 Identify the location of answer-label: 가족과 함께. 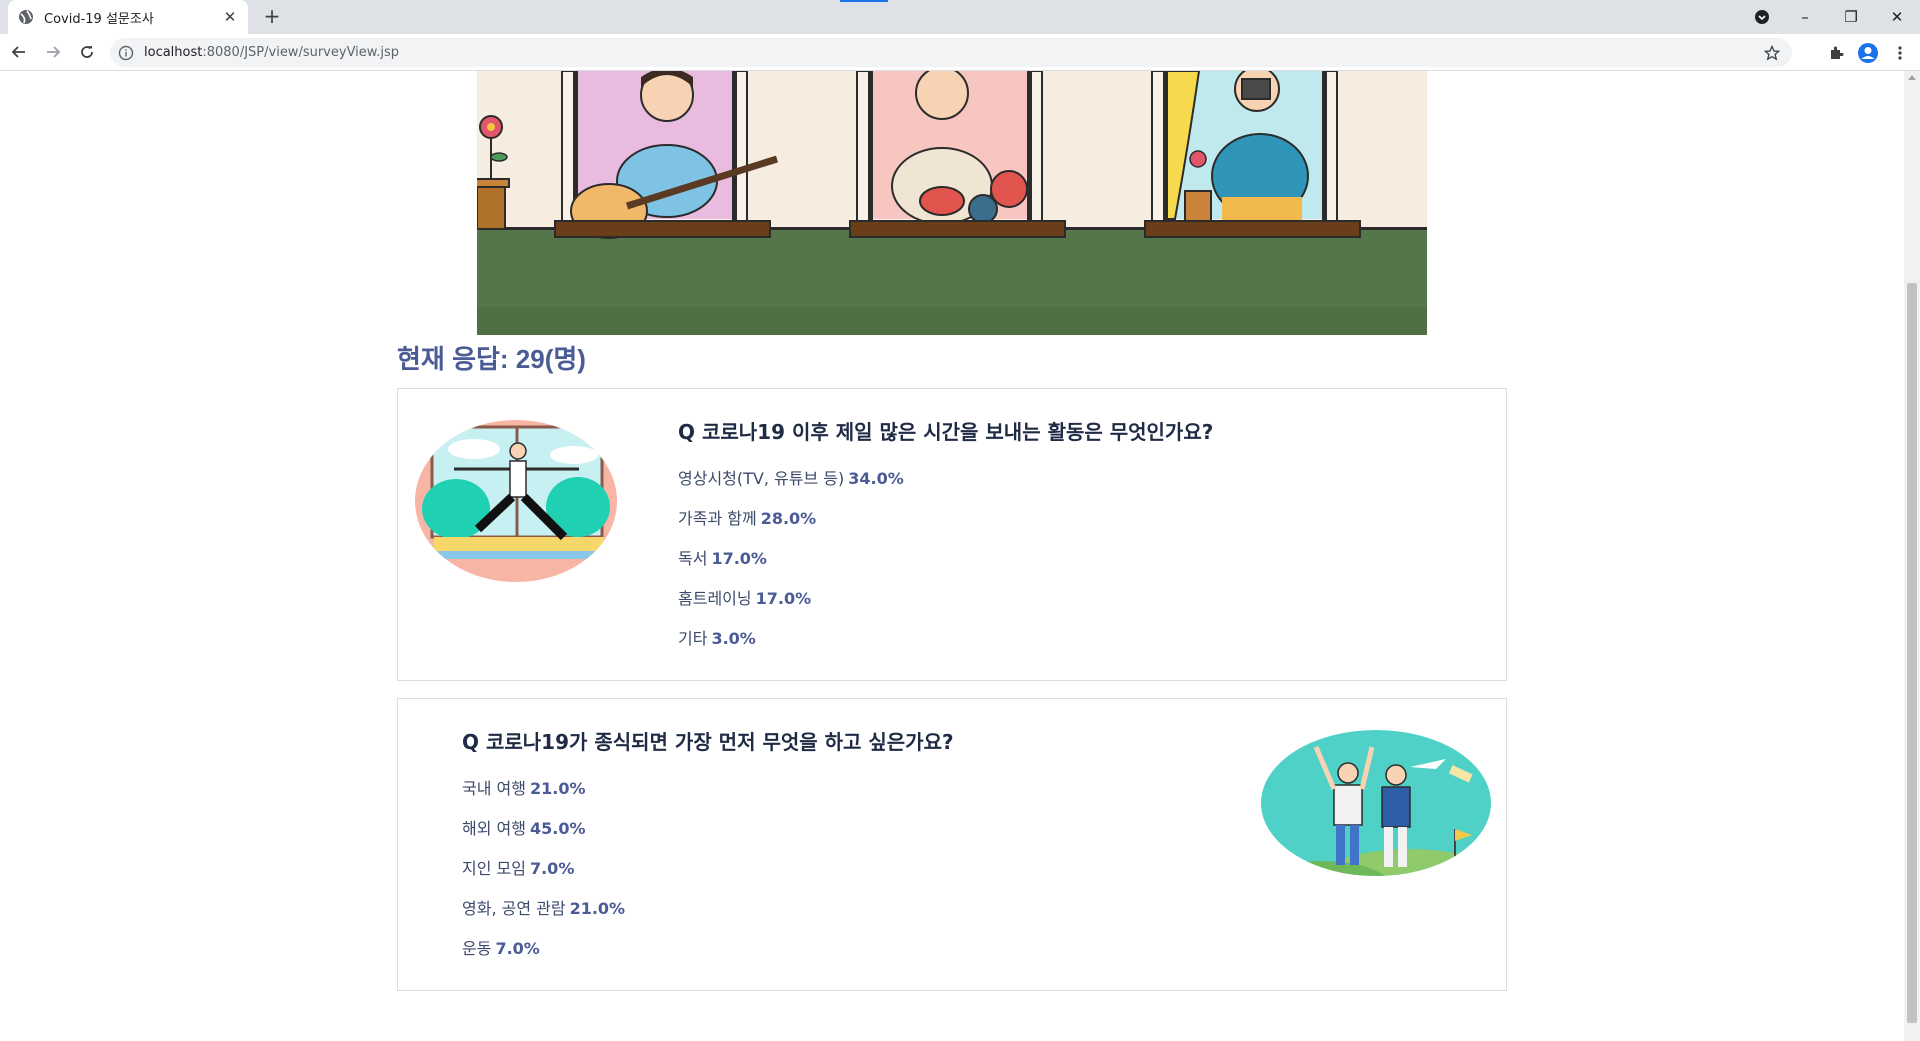
(717, 518).